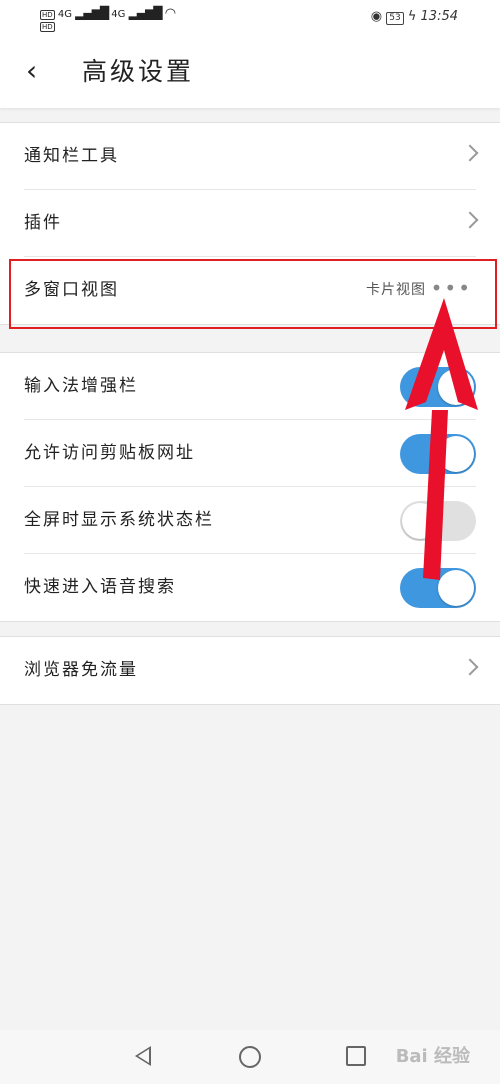 This screenshot has width=500, height=1084. I want to click on nav-back-icon, so click(143, 1056).